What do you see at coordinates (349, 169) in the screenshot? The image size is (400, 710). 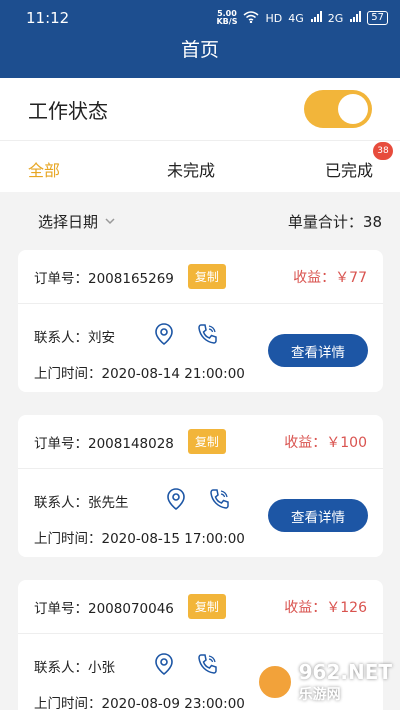 I see `tab-done: 已完成` at bounding box center [349, 169].